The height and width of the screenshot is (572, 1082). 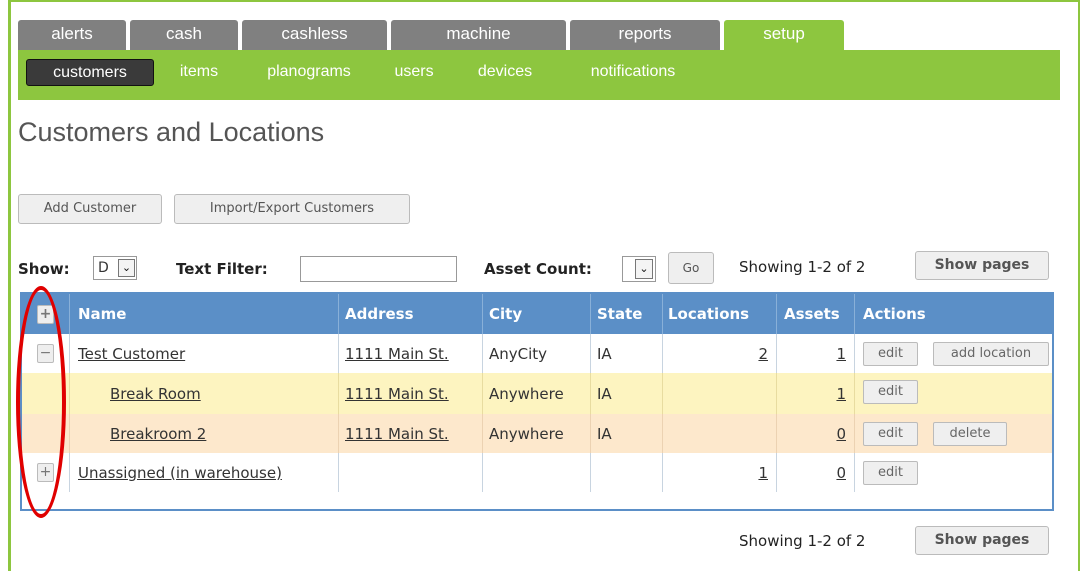 I want to click on showing-count-top: Showing 1-2 of 2, so click(x=802, y=267).